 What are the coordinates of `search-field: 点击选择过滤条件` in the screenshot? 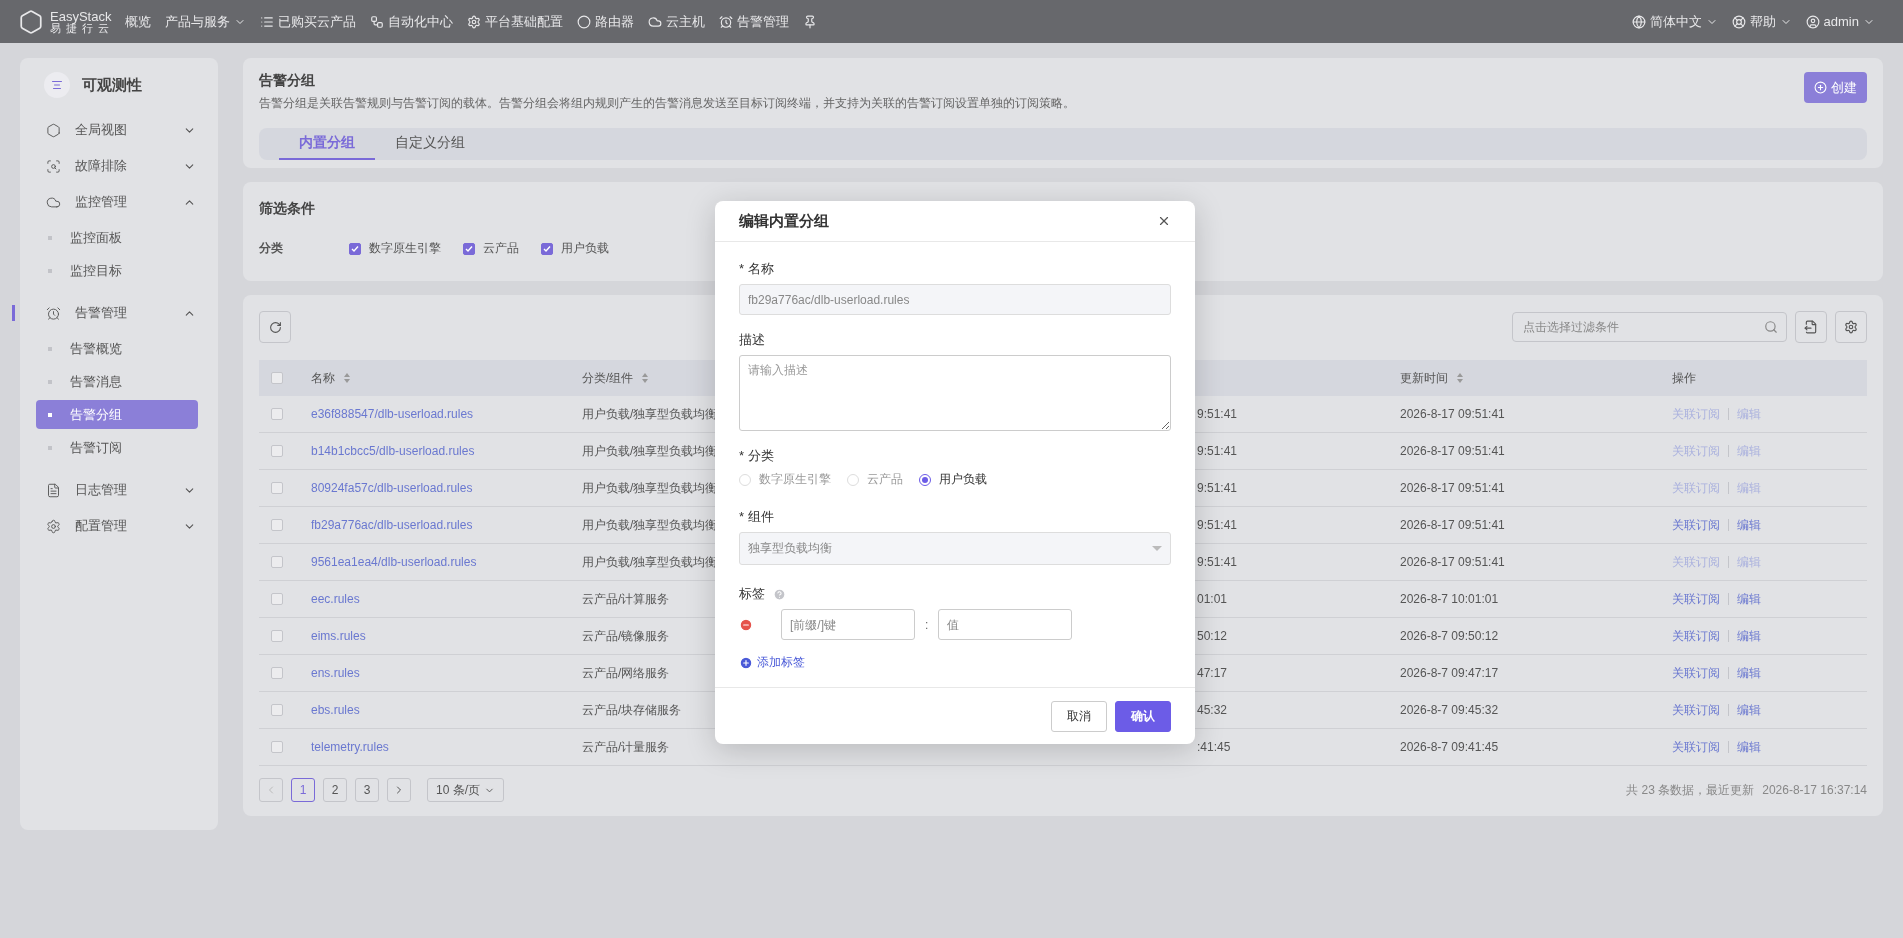 It's located at (1649, 327).